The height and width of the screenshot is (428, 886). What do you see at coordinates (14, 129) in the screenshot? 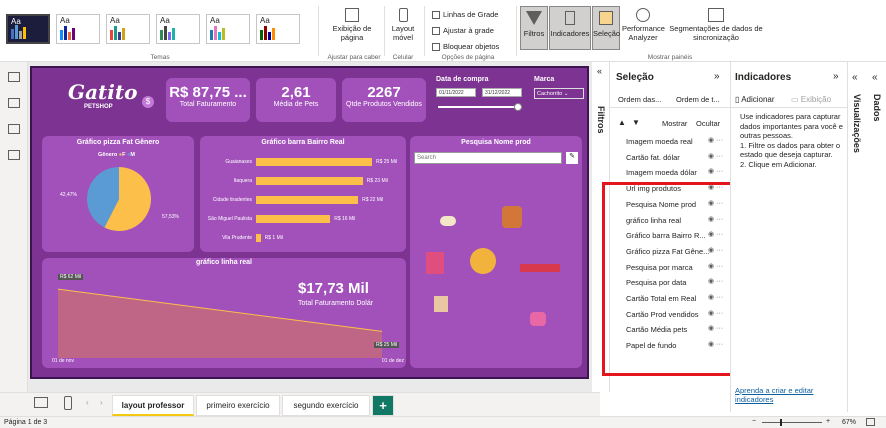
I see `model-view-icon` at bounding box center [14, 129].